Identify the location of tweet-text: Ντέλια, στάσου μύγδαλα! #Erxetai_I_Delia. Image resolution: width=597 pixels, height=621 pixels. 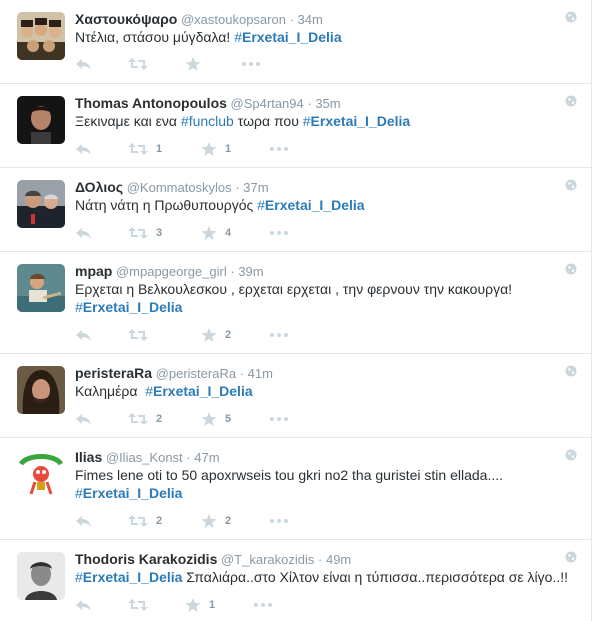
(208, 37).